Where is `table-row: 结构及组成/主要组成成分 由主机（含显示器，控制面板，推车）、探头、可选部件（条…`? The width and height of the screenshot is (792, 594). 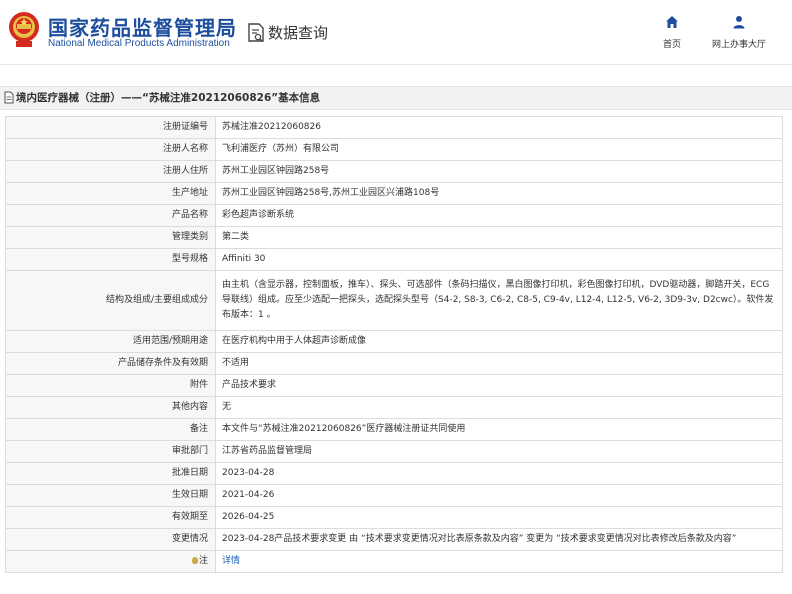
table-row: 结构及组成/主要组成成分 由主机（含显示器，控制面板，推车）、探头、可选部件（条… is located at coordinates (394, 300).